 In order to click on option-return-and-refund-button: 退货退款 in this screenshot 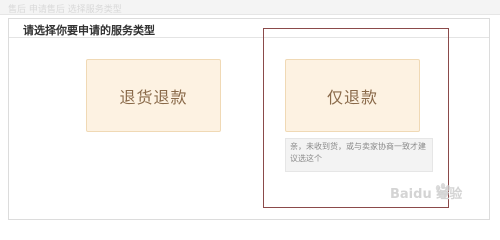, I will do `click(153, 95)`.